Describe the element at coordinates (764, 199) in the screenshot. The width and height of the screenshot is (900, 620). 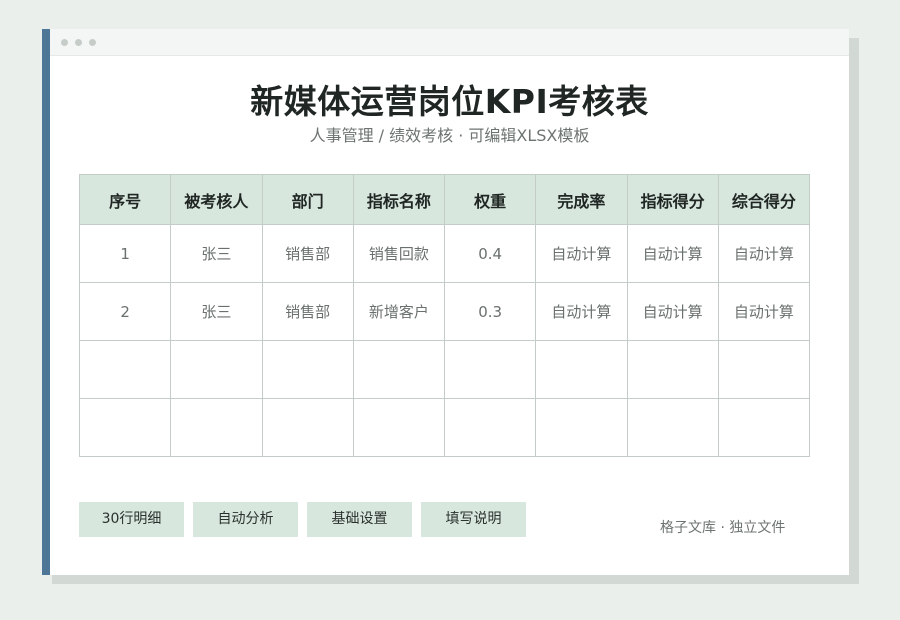
I see `header-overall-score: 综合得分` at that location.